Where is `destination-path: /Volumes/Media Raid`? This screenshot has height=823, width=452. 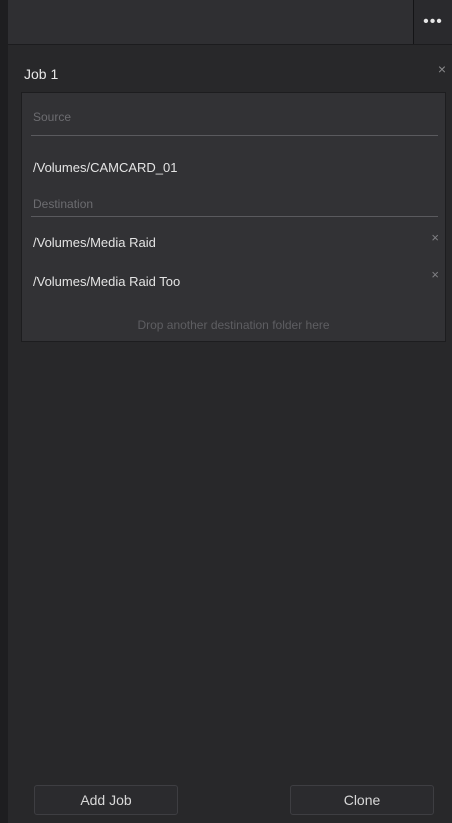 destination-path: /Volumes/Media Raid is located at coordinates (94, 242).